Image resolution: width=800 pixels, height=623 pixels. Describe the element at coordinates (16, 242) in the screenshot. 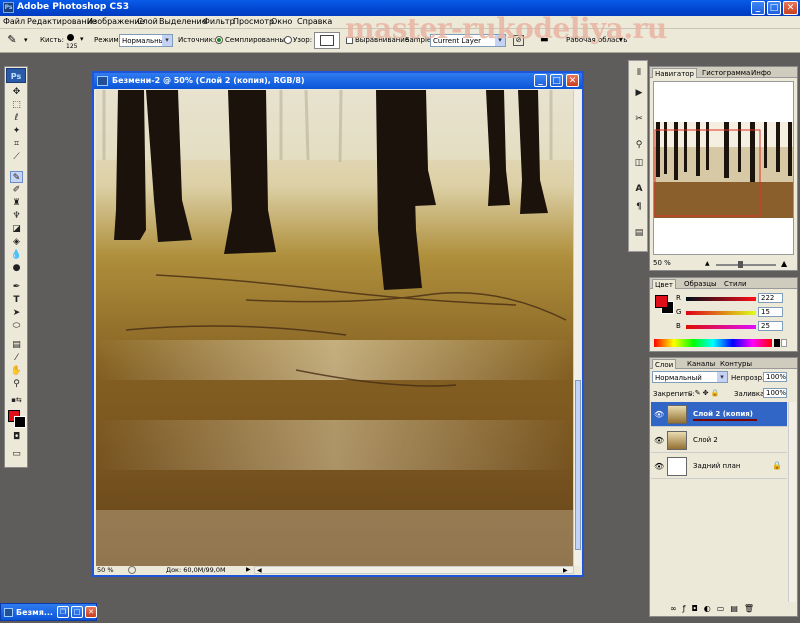

I see `paint-bucket-icon: ◈` at that location.